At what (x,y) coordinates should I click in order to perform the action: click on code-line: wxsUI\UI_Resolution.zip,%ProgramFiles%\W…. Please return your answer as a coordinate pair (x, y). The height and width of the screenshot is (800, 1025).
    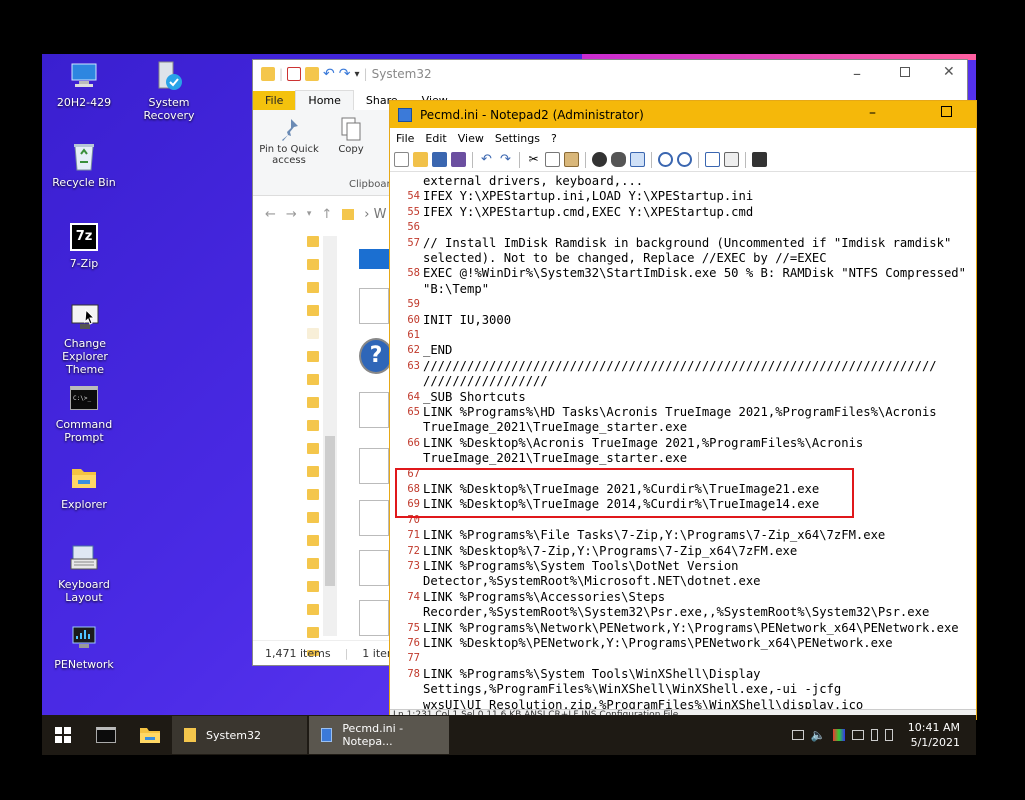
    Looking at the image, I should click on (643, 703).